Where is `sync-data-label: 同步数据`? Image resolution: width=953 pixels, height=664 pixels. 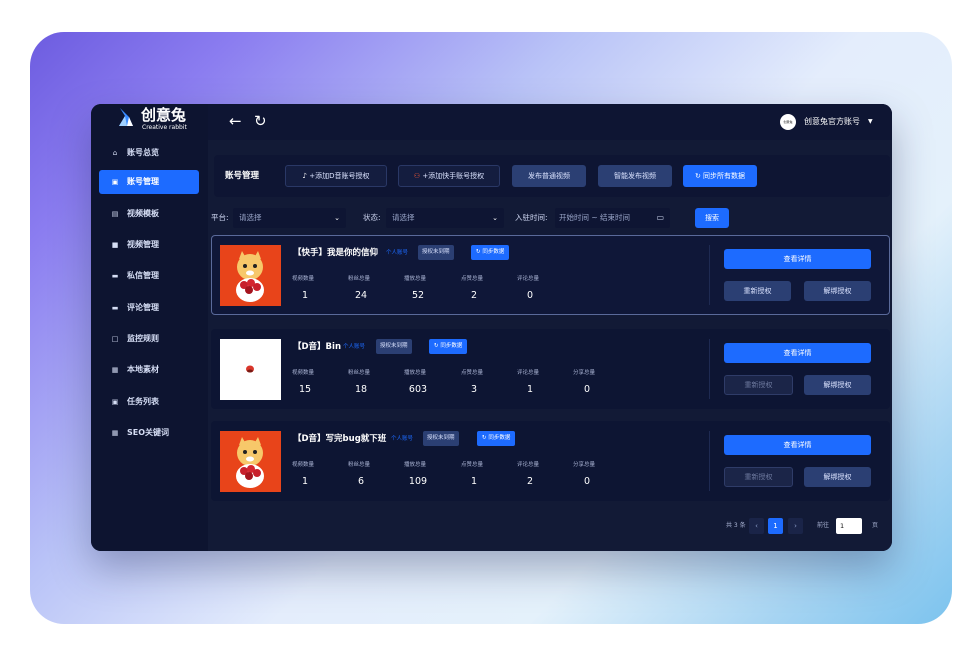
sync-data-label: 同步数据 is located at coordinates (451, 346).